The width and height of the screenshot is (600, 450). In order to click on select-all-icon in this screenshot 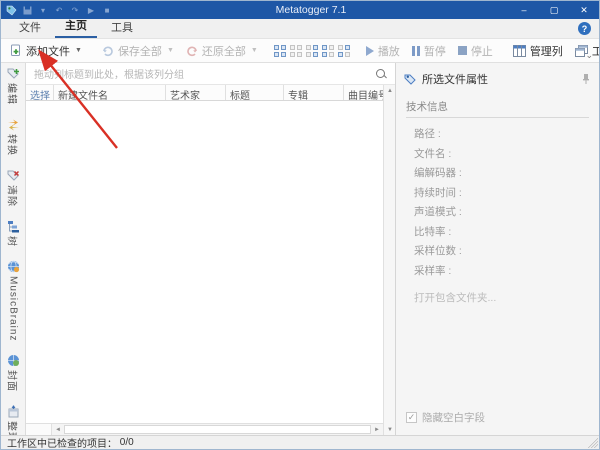, I will do `click(280, 51)`.